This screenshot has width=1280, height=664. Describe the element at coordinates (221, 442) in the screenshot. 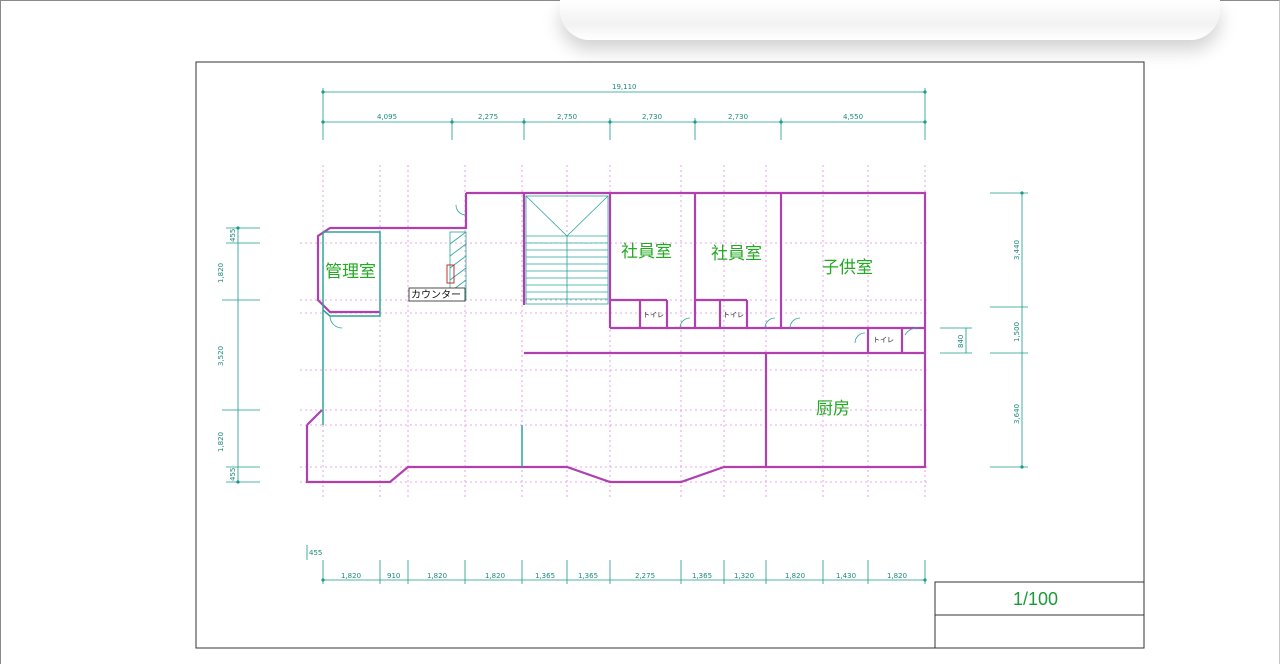

I see `dim-left-4: 1,820` at that location.